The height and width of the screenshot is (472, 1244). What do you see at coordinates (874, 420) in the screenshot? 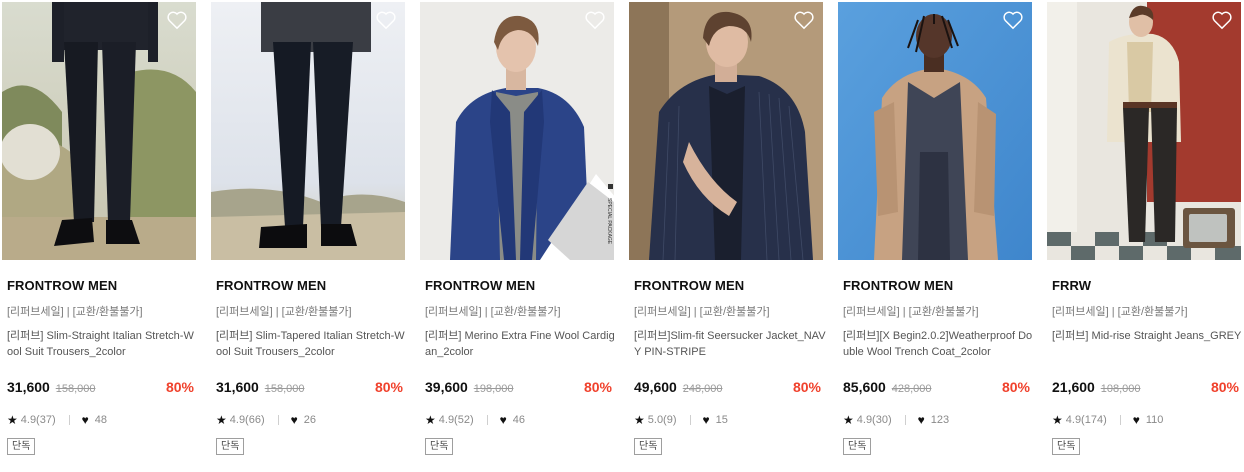
I see `rating: 4.9(30)` at bounding box center [874, 420].